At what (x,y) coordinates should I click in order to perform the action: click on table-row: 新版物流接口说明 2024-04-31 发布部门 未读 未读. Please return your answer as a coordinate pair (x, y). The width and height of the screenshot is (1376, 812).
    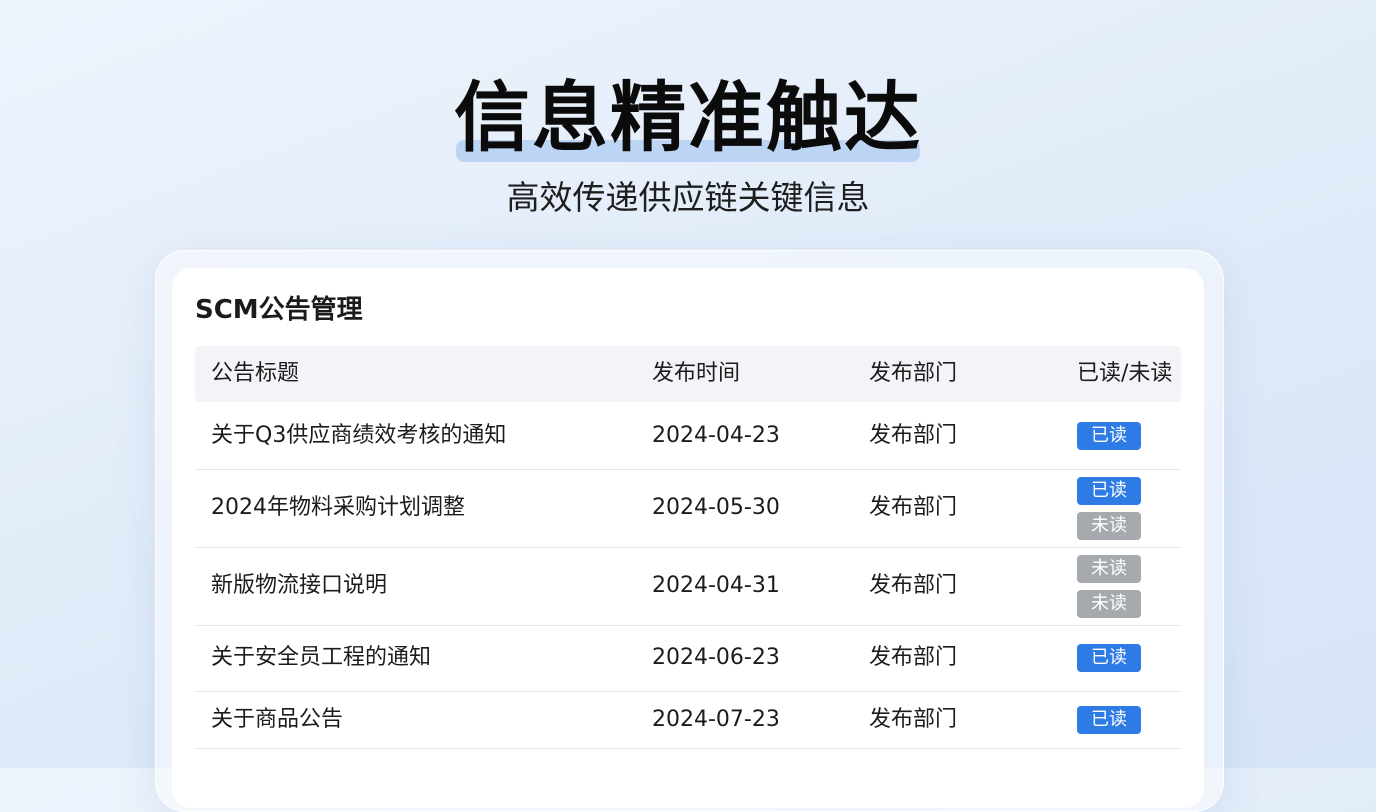
    Looking at the image, I should click on (688, 586).